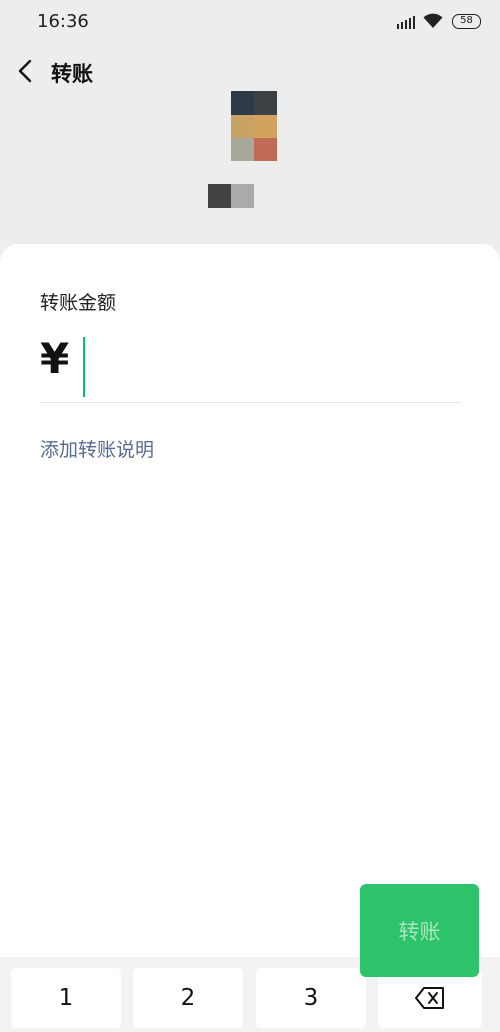  What do you see at coordinates (419, 930) in the screenshot?
I see `transfer-button: 转账` at bounding box center [419, 930].